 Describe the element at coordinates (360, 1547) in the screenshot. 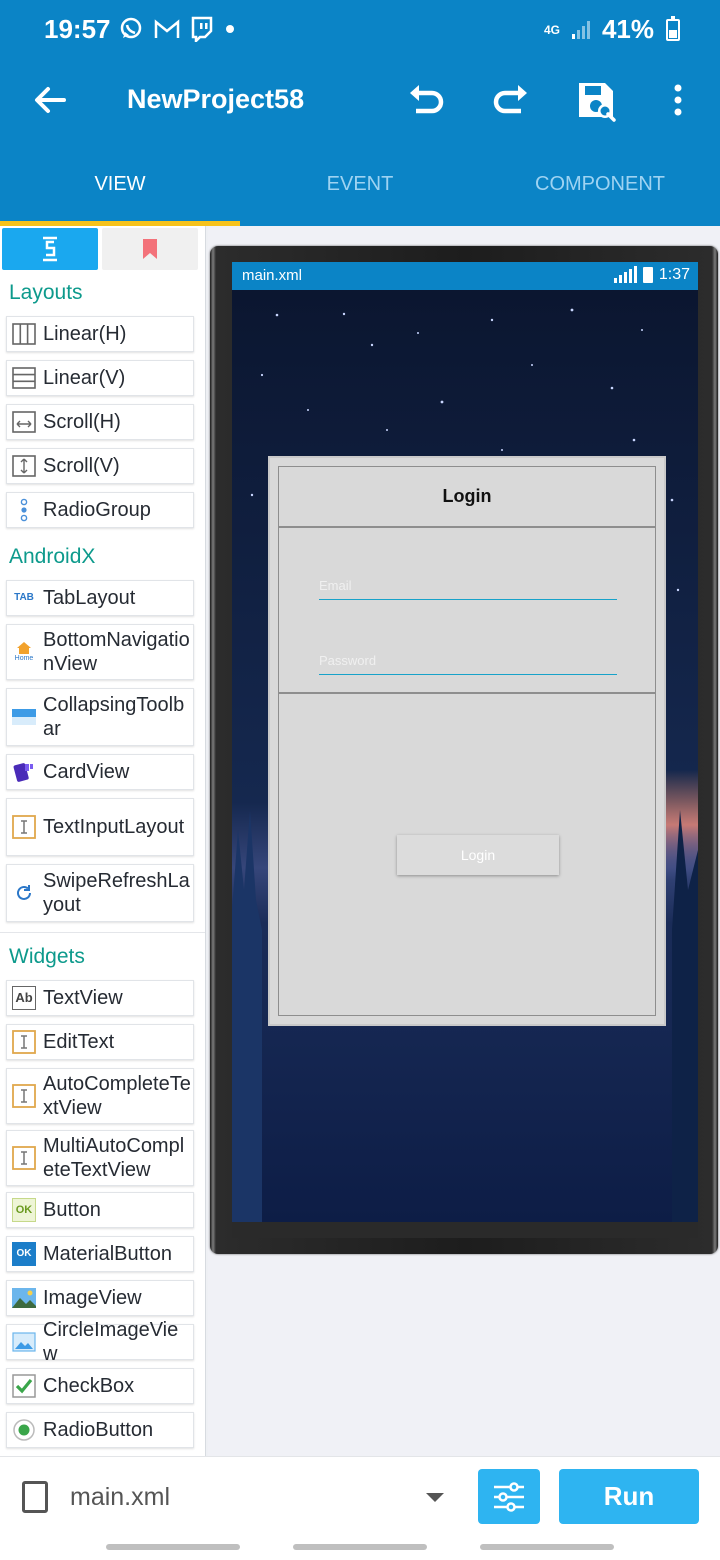

I see `nav-home-icon` at that location.